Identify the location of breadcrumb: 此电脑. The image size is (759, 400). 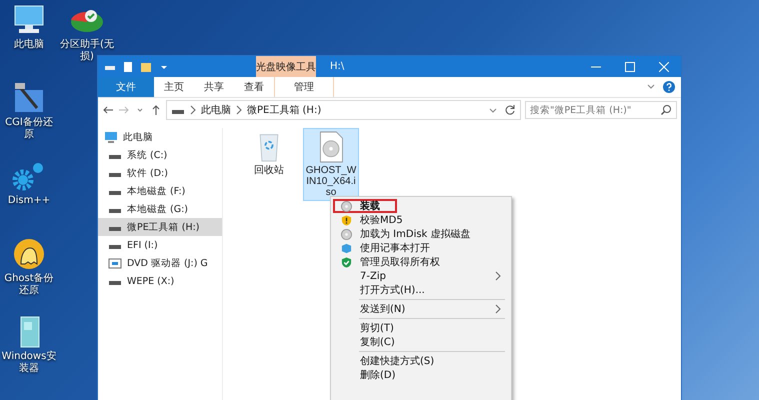
(216, 110).